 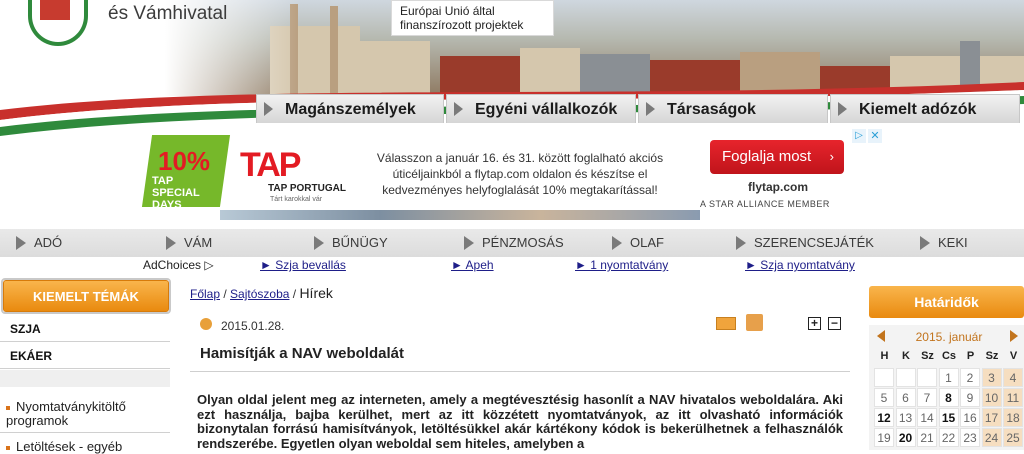 I want to click on nav-keki: KEKI, so click(x=942, y=243).